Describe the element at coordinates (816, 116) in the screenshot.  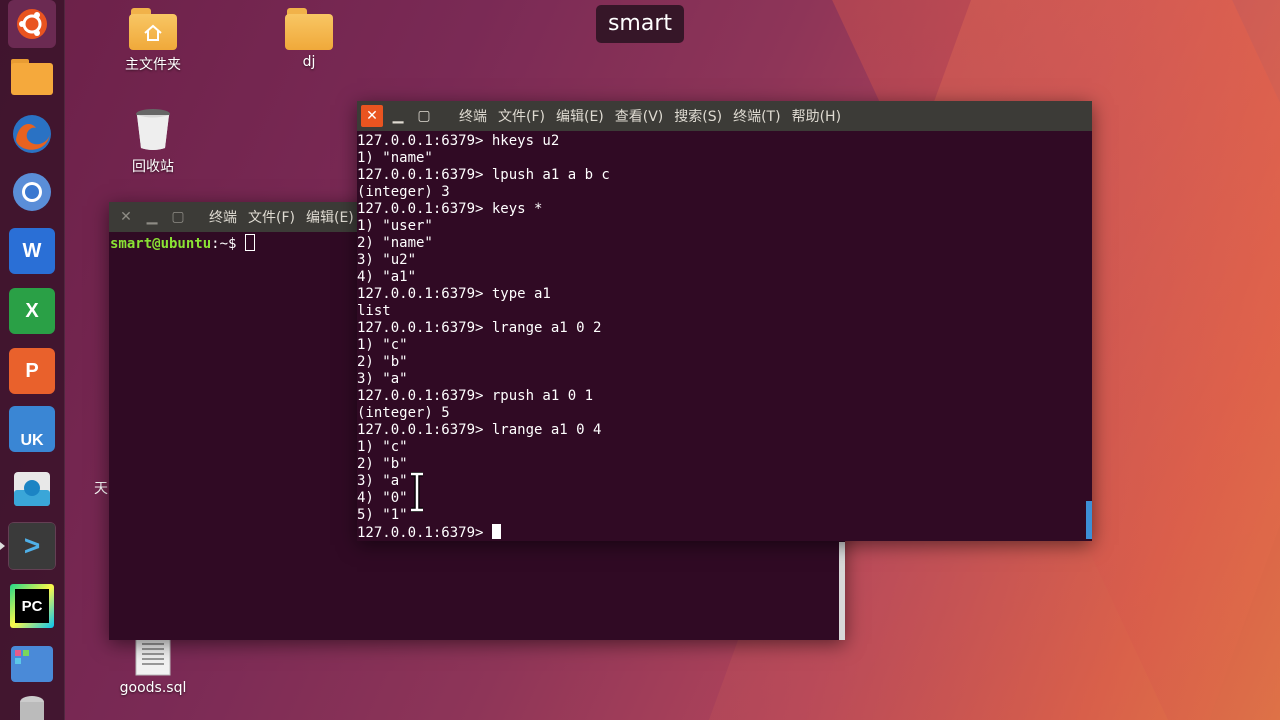
I see `menu-help: 帮助(H)` at that location.